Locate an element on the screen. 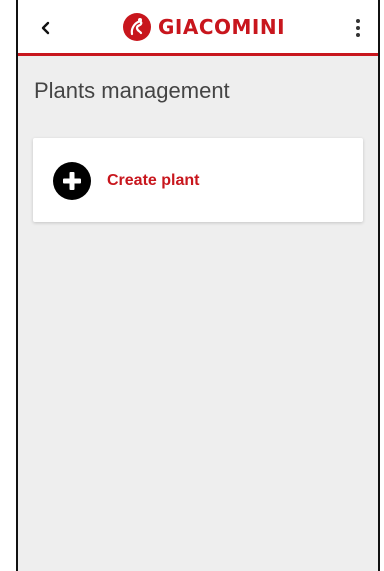 The height and width of the screenshot is (571, 384). page-title: Plants management is located at coordinates (132, 90).